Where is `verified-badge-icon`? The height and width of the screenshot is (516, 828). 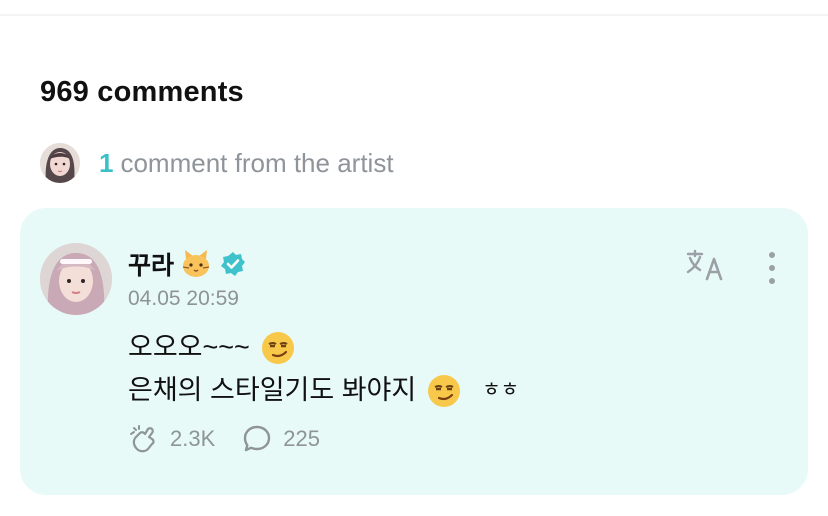 verified-badge-icon is located at coordinates (233, 264).